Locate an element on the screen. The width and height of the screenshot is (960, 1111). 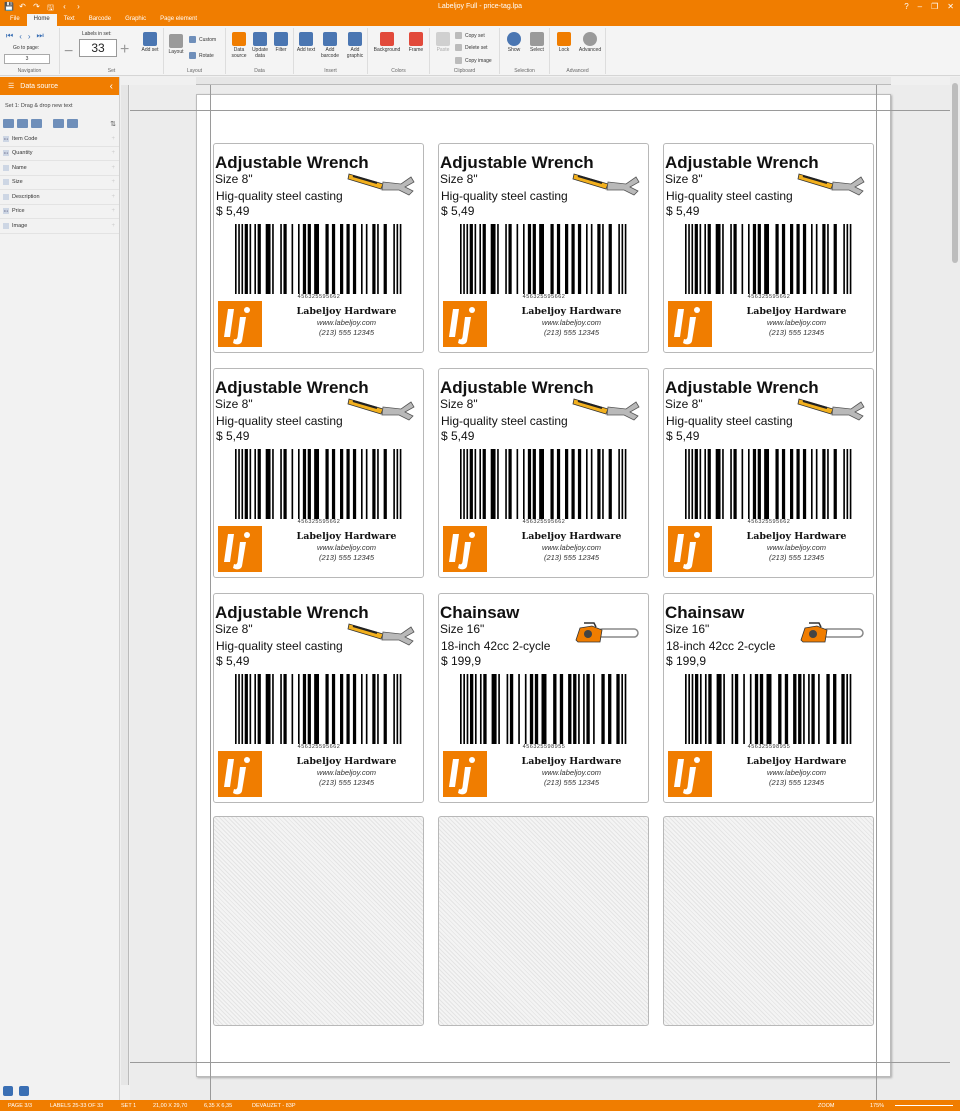
decrease-icon: − is located at coordinates (68, 52).